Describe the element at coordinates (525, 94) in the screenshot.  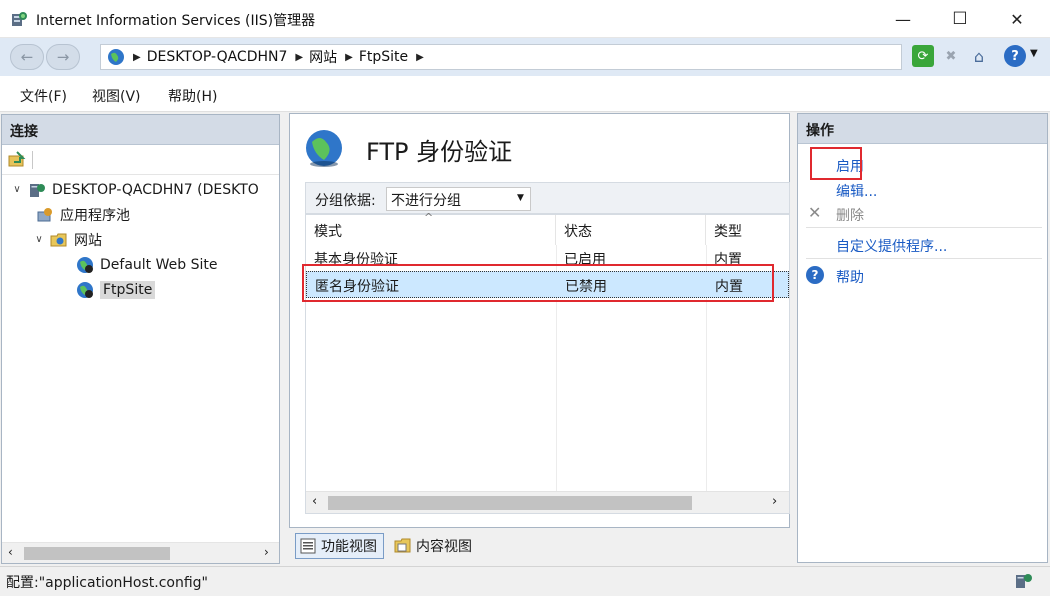
I see `menu-bar: 文件(F) 视图(V) 帮助(H)` at that location.